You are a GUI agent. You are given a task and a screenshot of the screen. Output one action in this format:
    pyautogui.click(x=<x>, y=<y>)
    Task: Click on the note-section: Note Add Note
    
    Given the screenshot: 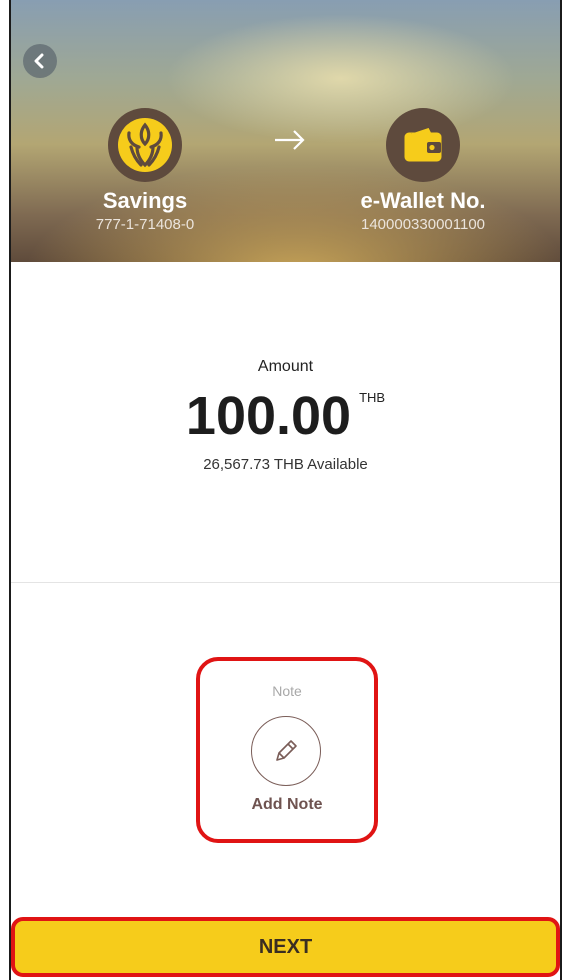 What is the action you would take?
    pyautogui.click(x=287, y=750)
    